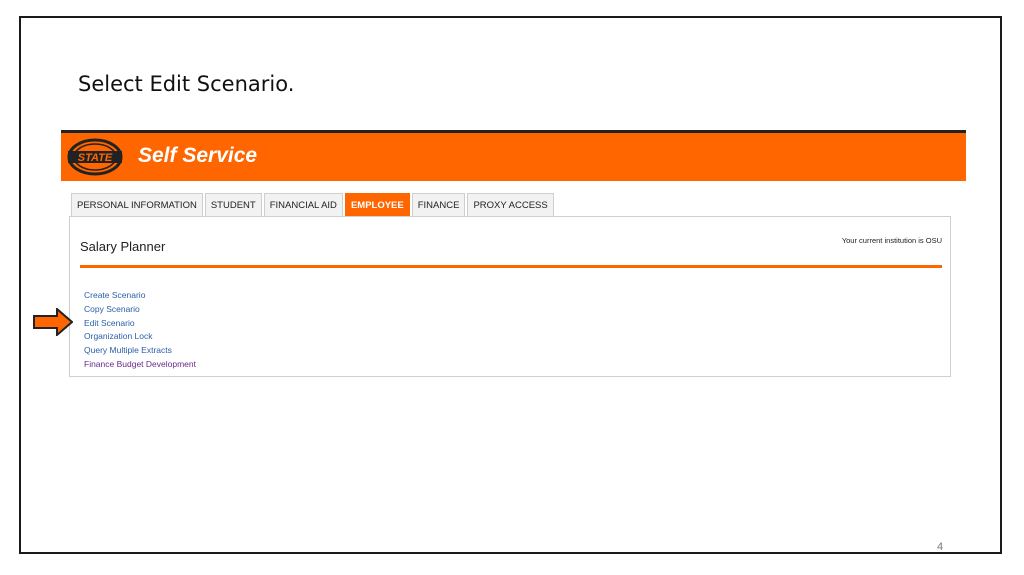 Image resolution: width=1024 pixels, height=575 pixels. Describe the element at coordinates (140, 296) in the screenshot. I see `create-scenario-link: Create Scenario` at that location.